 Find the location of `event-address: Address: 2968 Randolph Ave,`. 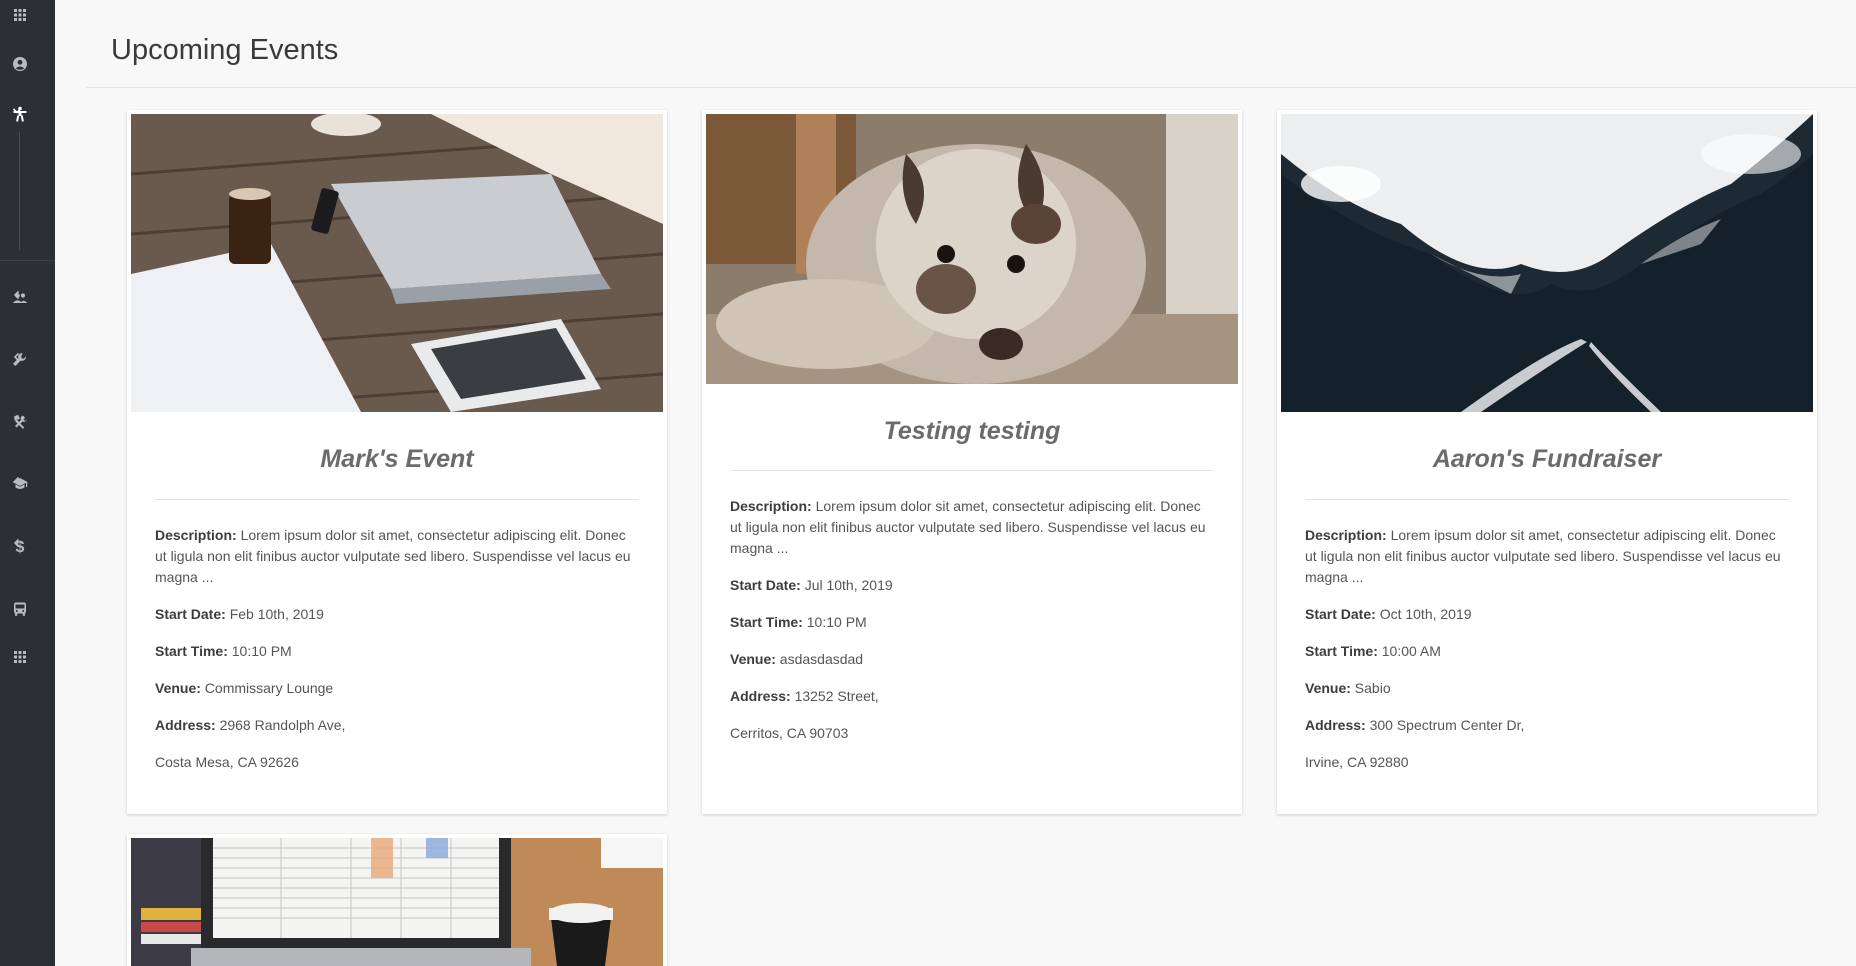

event-address: Address: 2968 Randolph Ave, is located at coordinates (250, 725).